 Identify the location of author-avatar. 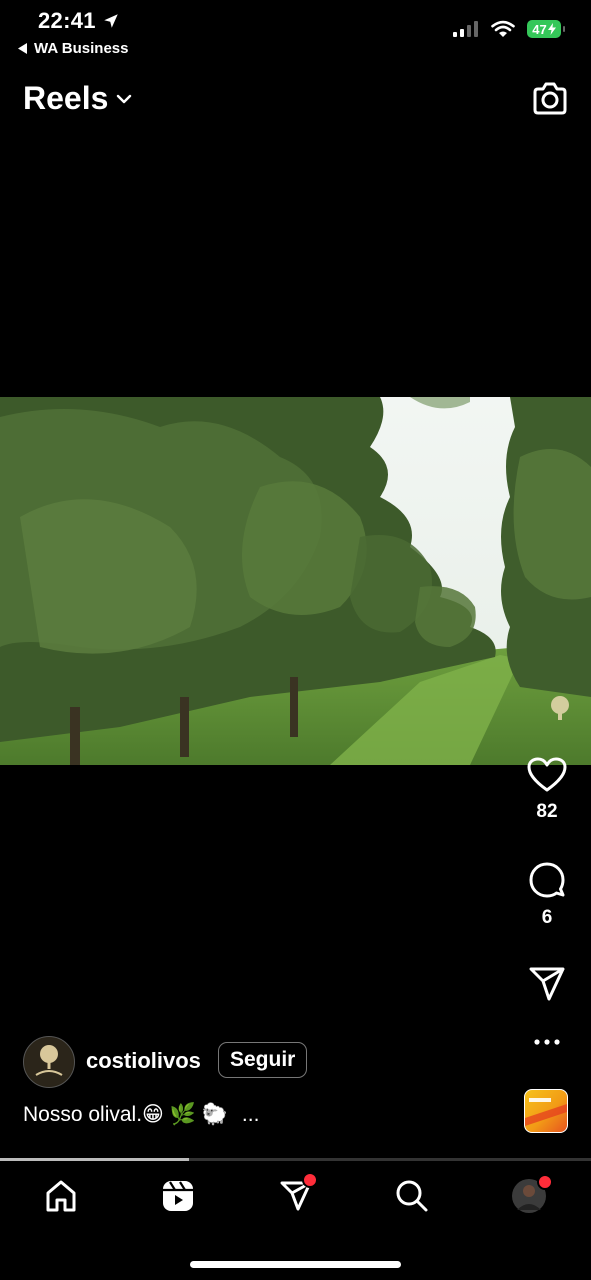
(49, 1062).